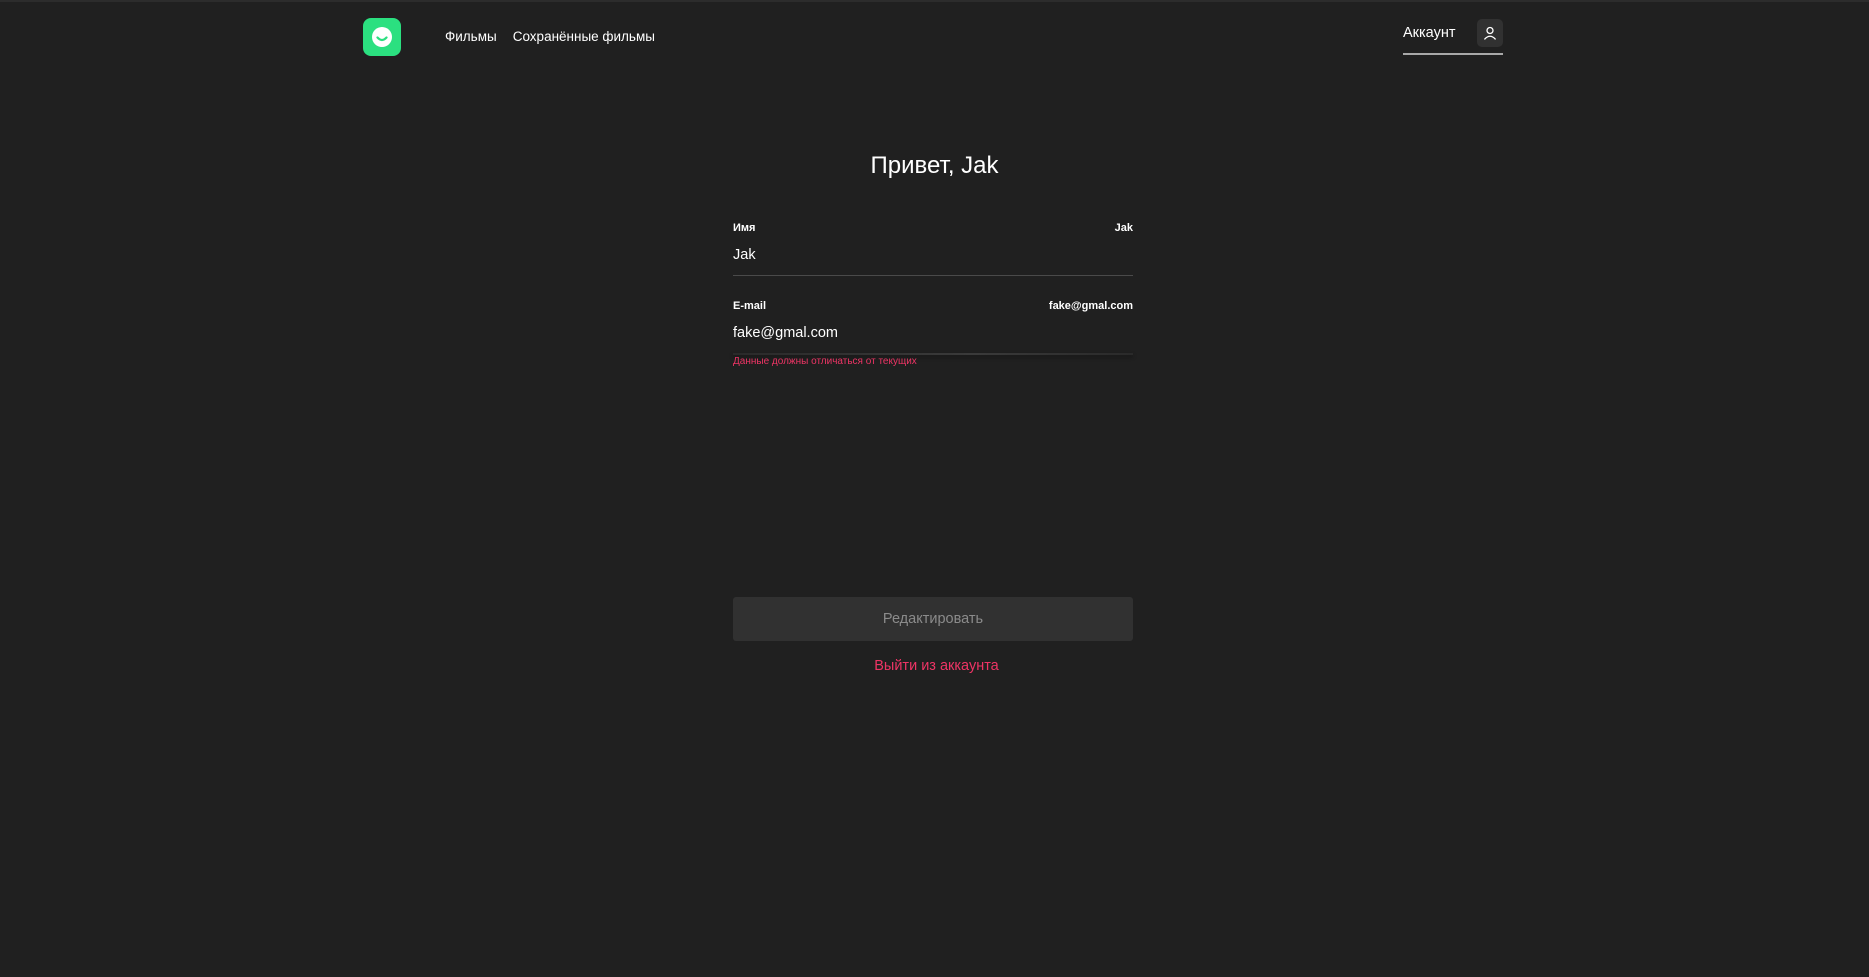  Describe the element at coordinates (744, 228) in the screenshot. I see `name-field-label: Имя` at that location.